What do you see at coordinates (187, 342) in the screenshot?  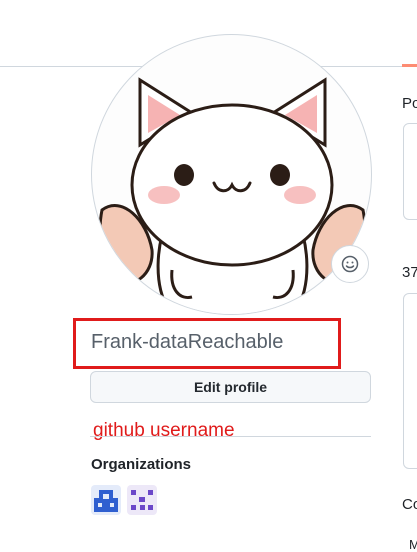 I see `profile-username: Frank-dataReachable` at bounding box center [187, 342].